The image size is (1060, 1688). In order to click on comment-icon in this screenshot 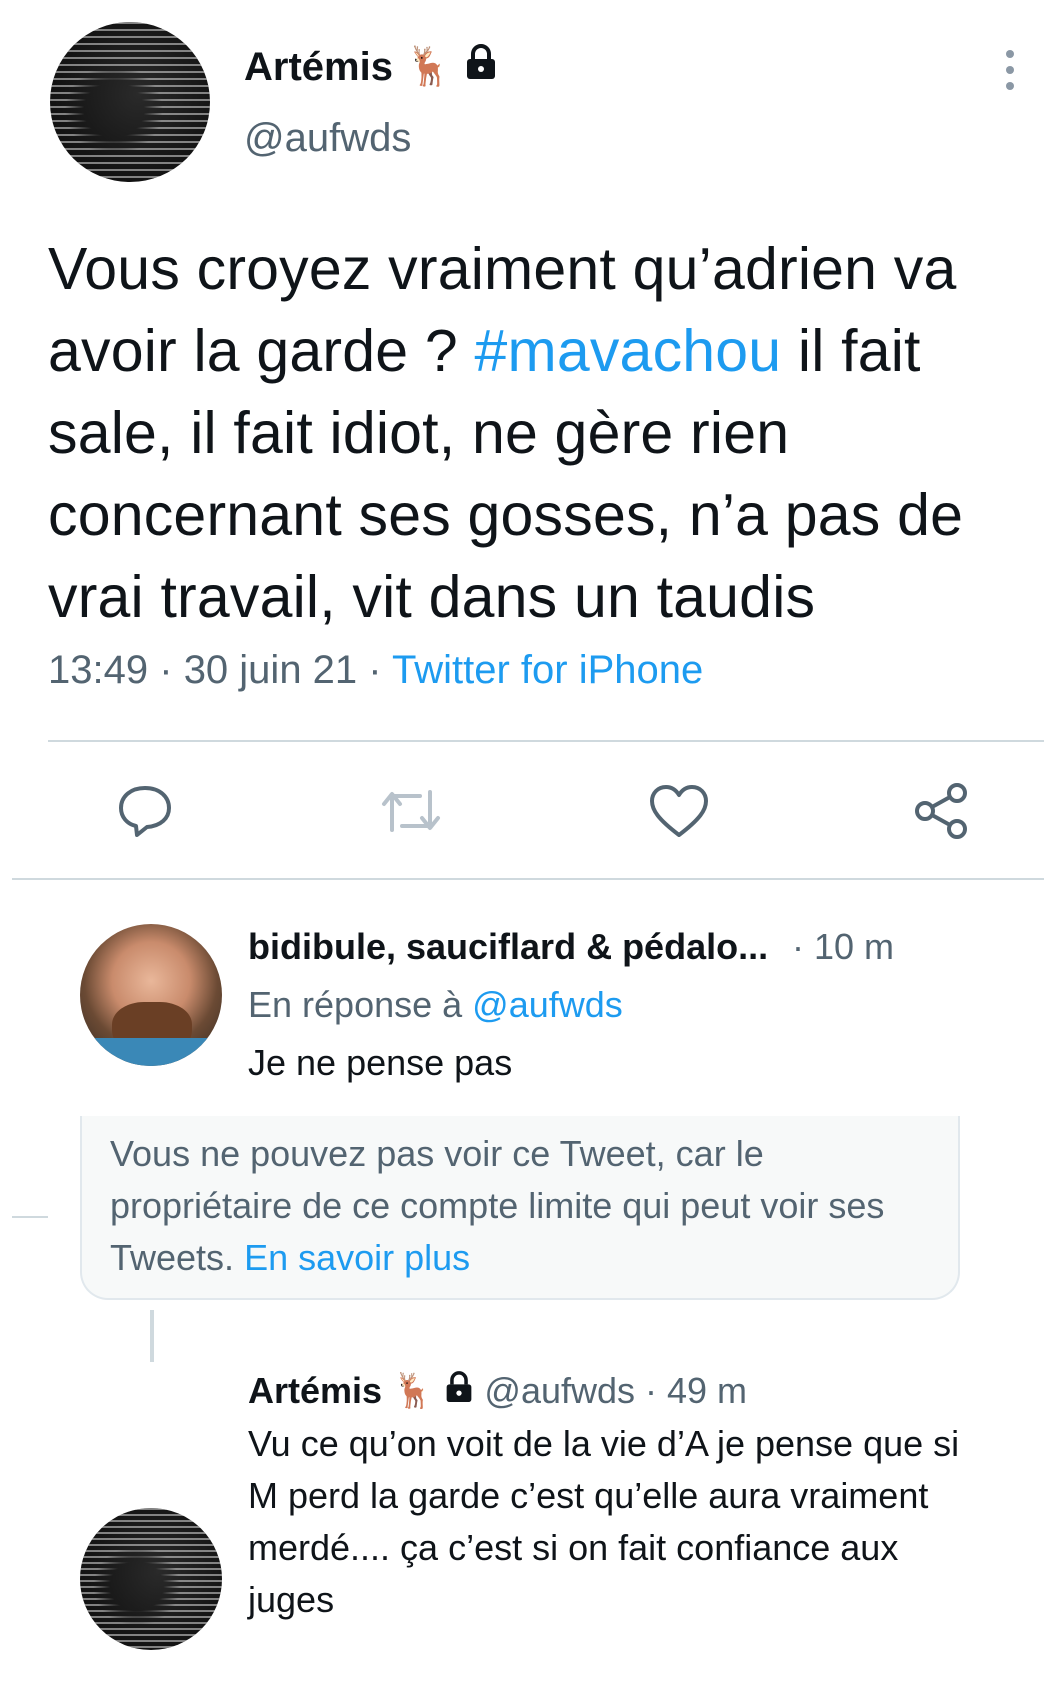, I will do `click(145, 813)`.